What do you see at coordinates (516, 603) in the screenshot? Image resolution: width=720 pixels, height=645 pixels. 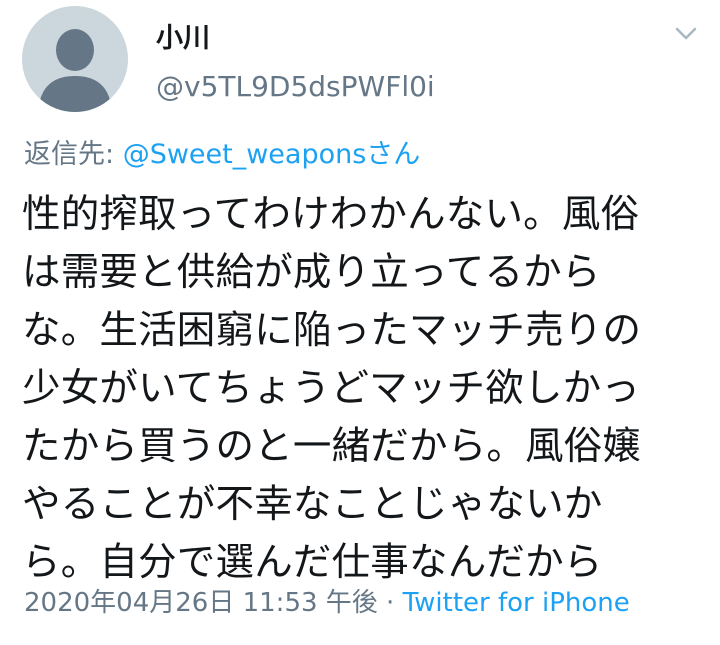 I see `tweet-source-link: Twitter for iPhone` at bounding box center [516, 603].